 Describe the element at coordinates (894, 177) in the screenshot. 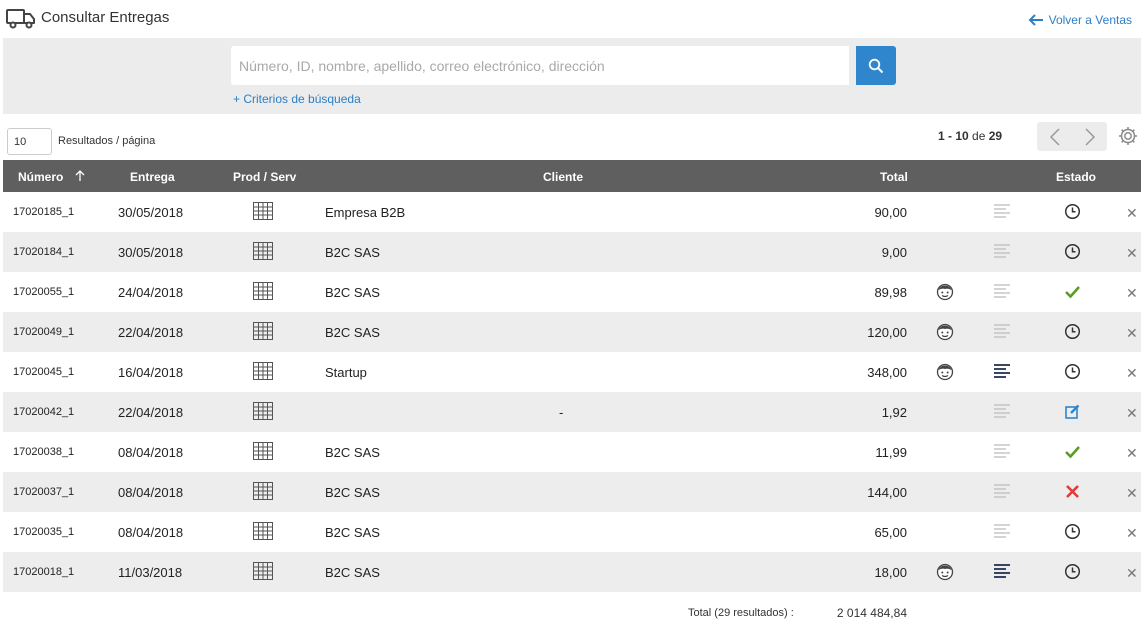

I see `column-total: Total` at that location.